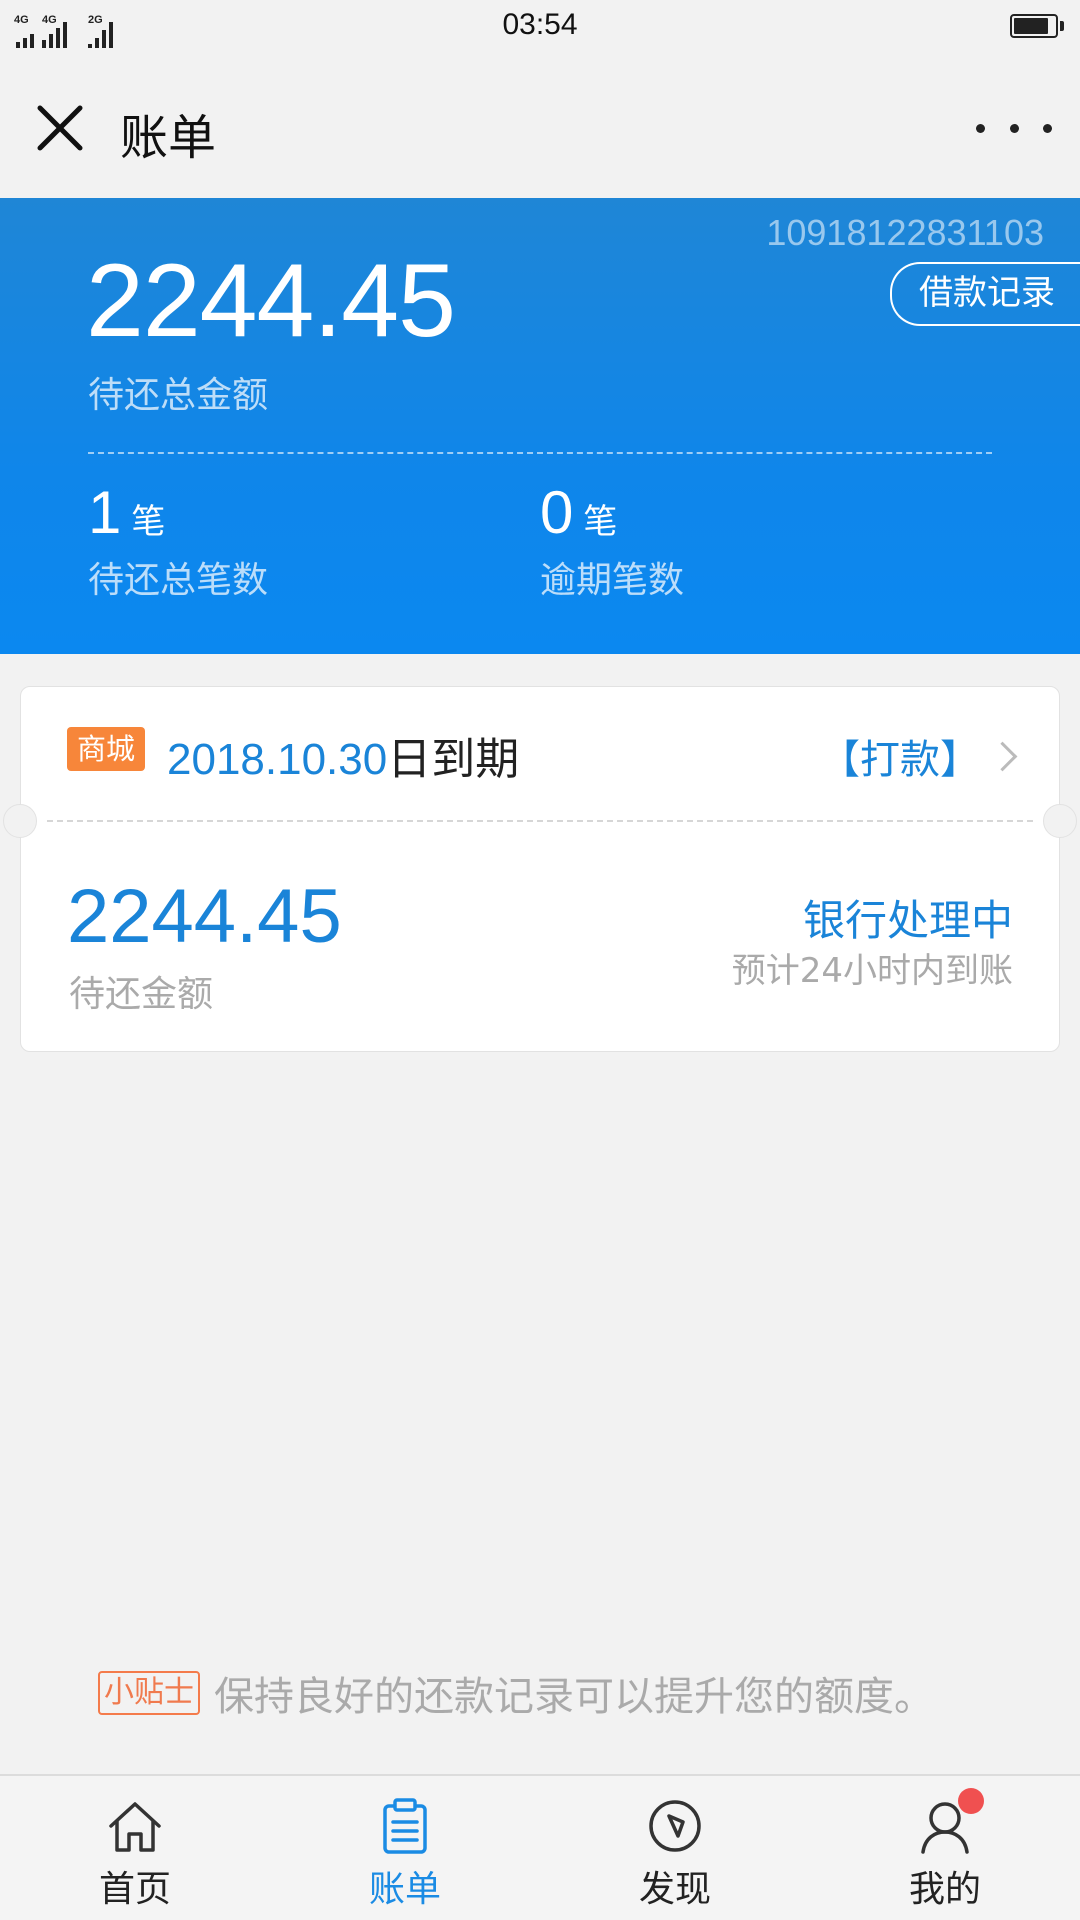 The image size is (1080, 1920). What do you see at coordinates (980, 128) in the screenshot?
I see `more-icon` at bounding box center [980, 128].